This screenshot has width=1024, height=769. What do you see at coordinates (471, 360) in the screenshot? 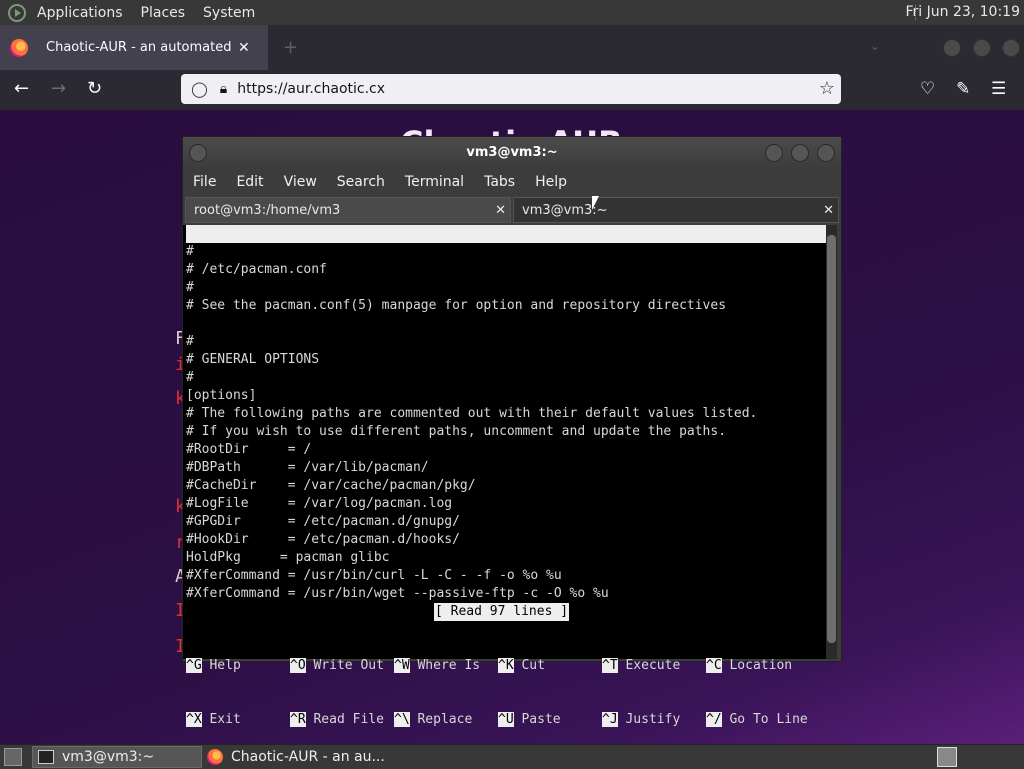
I see `nano-line: # GENERAL OPTIONS` at bounding box center [471, 360].